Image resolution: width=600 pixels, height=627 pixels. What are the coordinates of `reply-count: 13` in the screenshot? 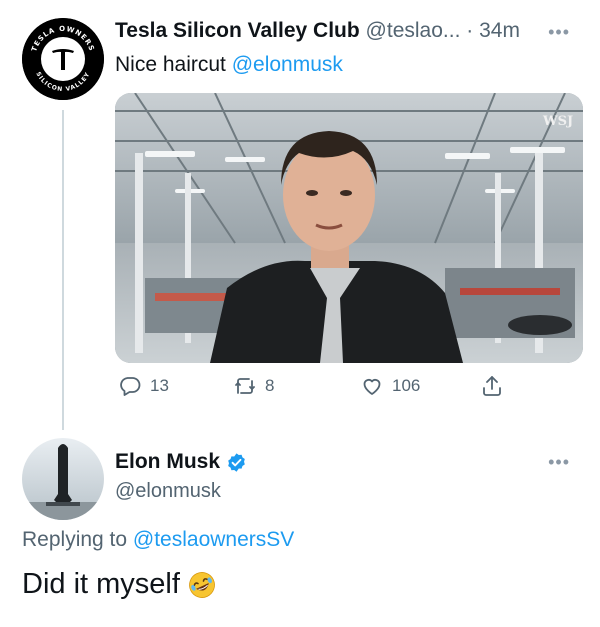 It's located at (159, 385).